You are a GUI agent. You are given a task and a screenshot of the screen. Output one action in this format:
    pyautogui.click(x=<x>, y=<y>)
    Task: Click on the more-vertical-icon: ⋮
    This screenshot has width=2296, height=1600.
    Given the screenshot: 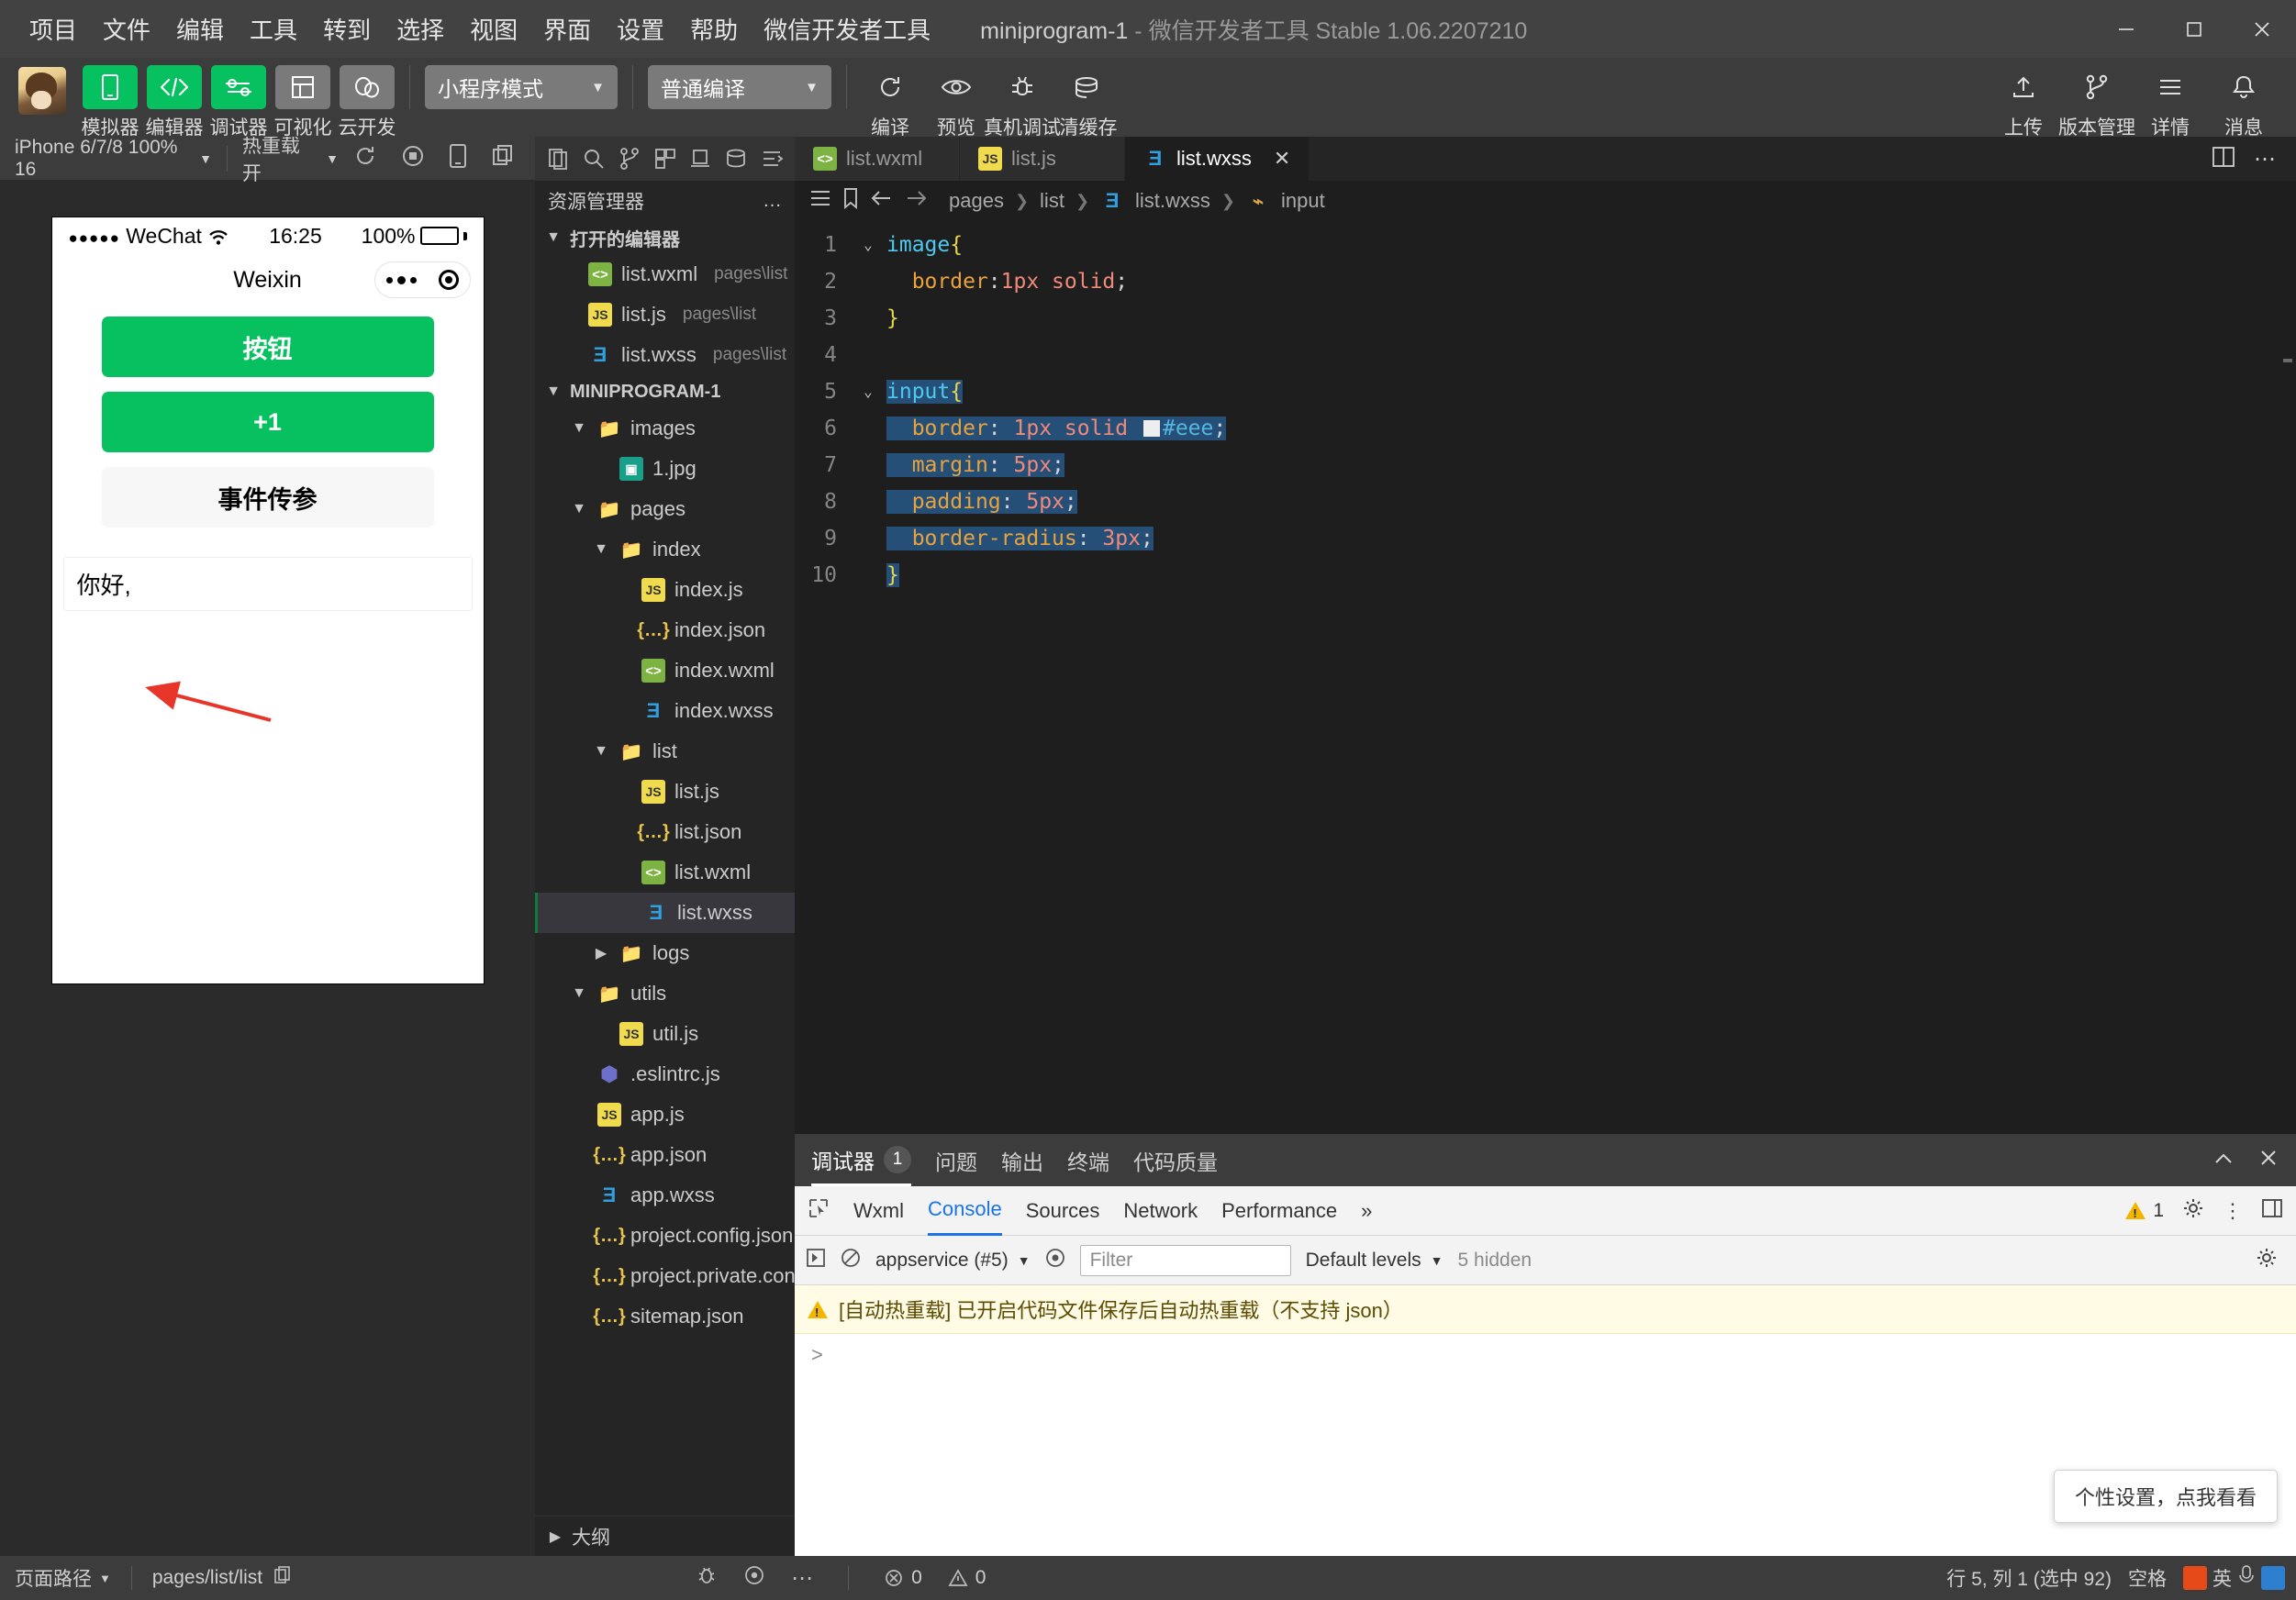 What is the action you would take?
    pyautogui.click(x=2233, y=1211)
    